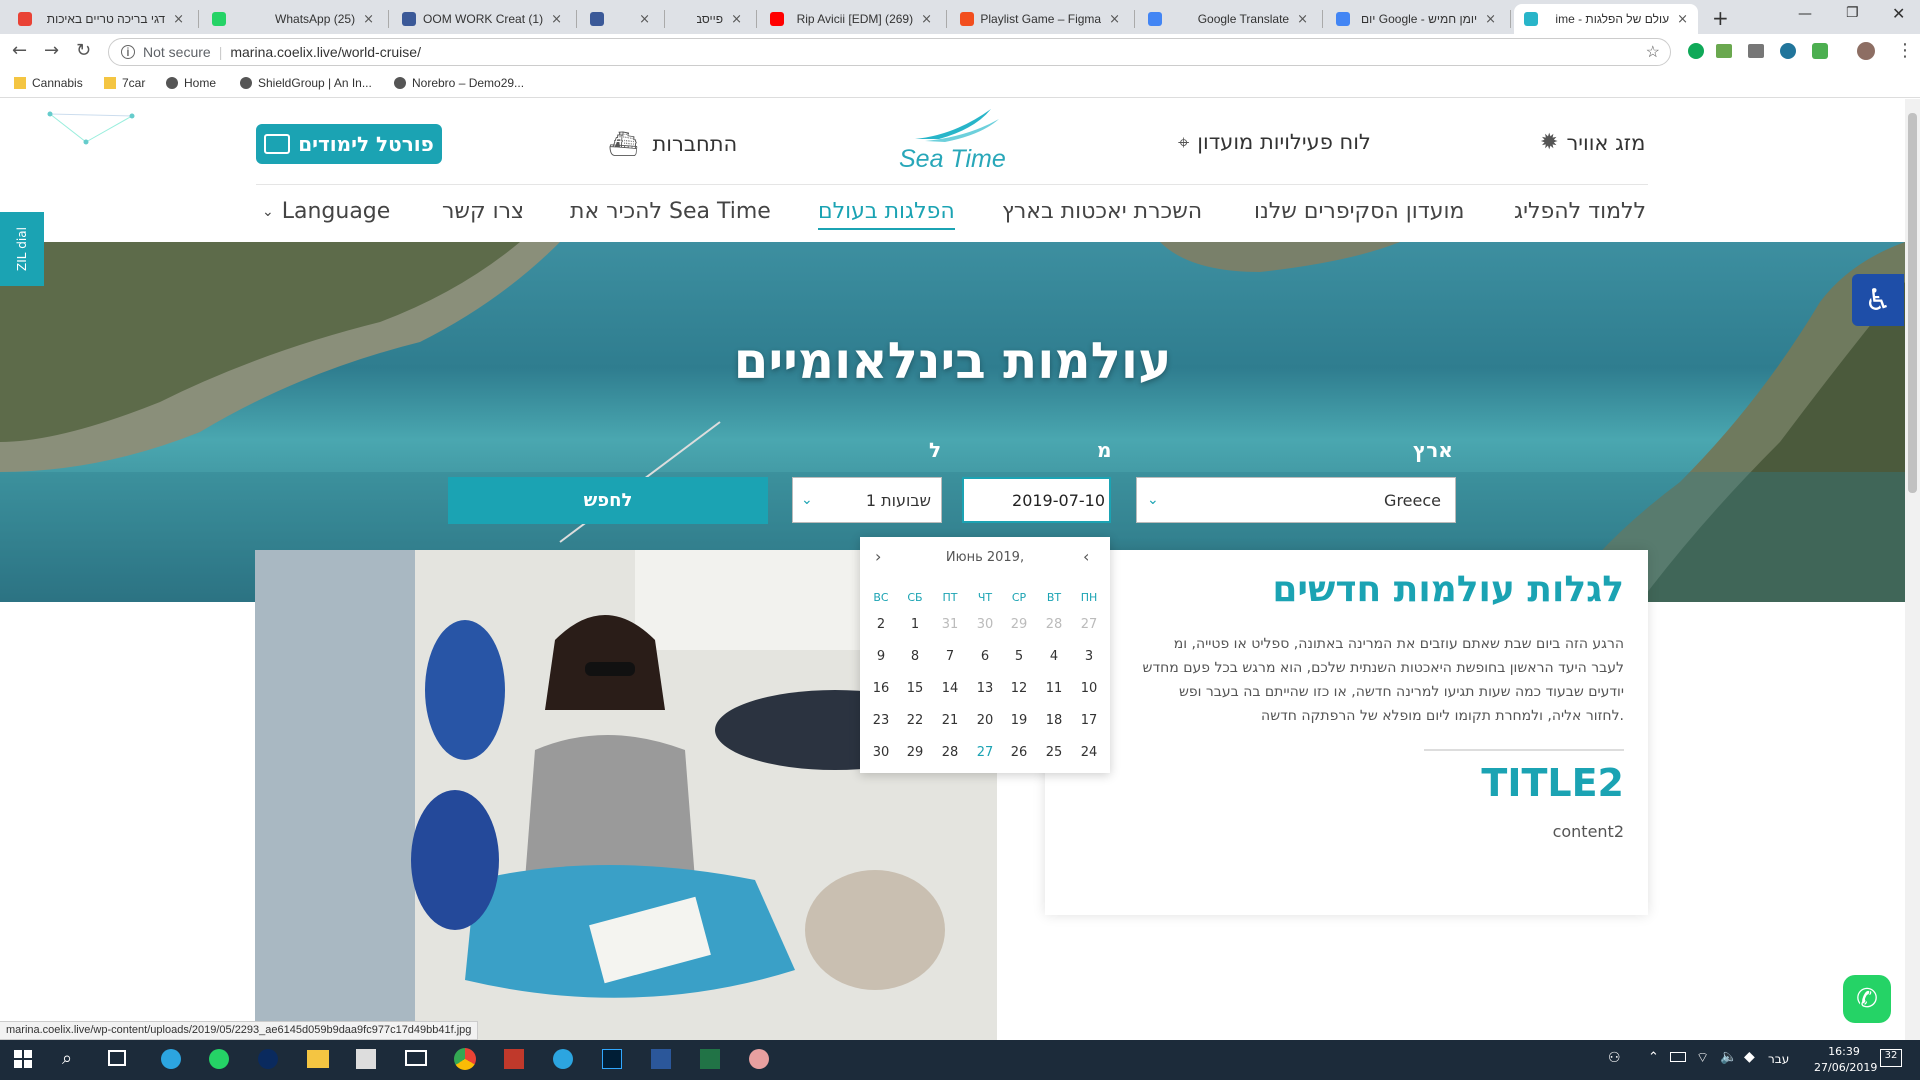  Describe the element at coordinates (1749, 1057) in the screenshot. I see `dropbox-icon: ◆` at that location.